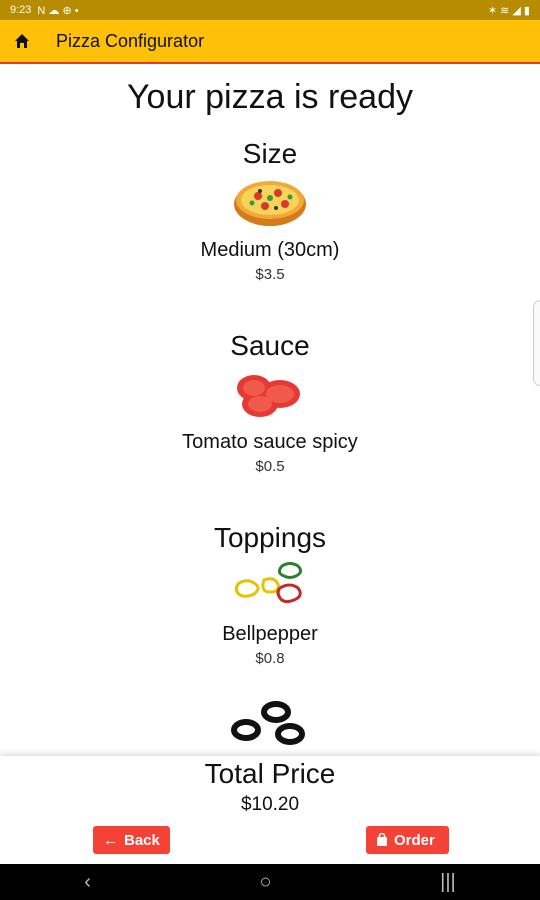  What do you see at coordinates (270, 804) in the screenshot?
I see `total-value: $10.20` at bounding box center [270, 804].